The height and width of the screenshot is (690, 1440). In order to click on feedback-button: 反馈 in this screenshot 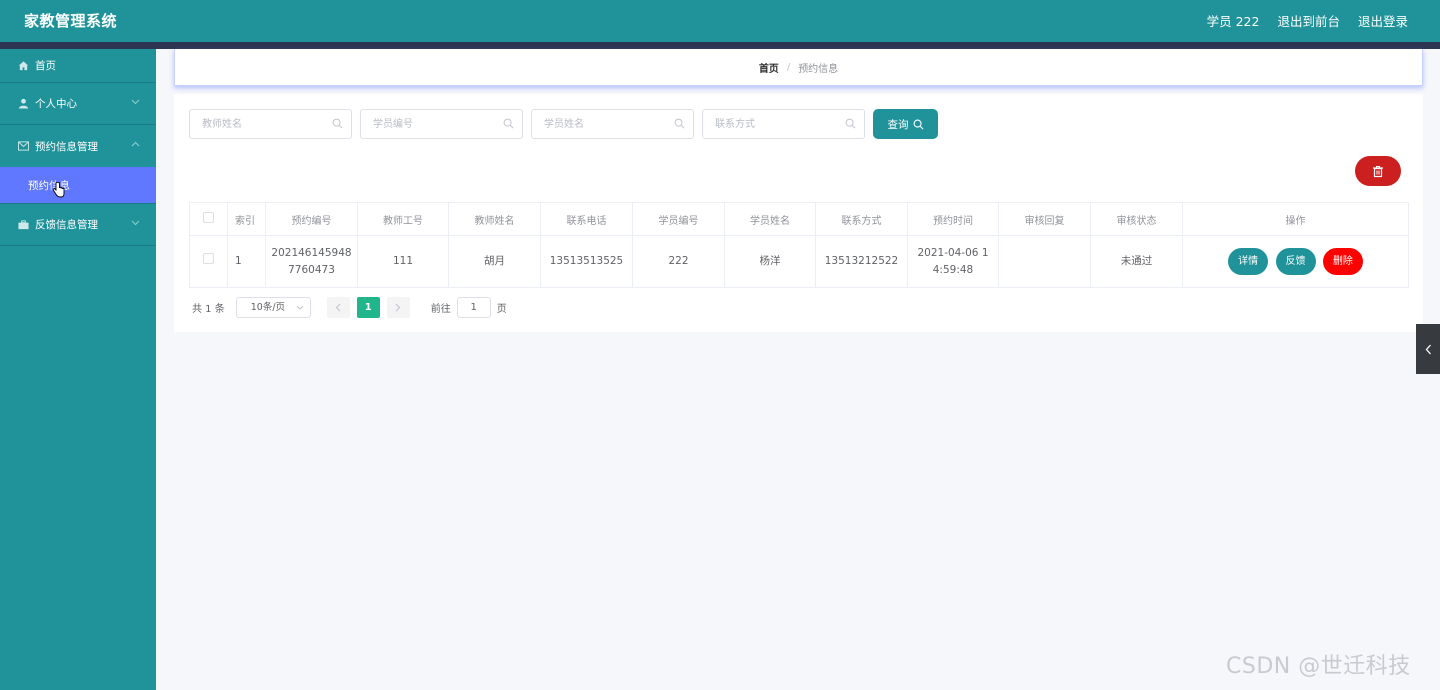, I will do `click(1295, 261)`.